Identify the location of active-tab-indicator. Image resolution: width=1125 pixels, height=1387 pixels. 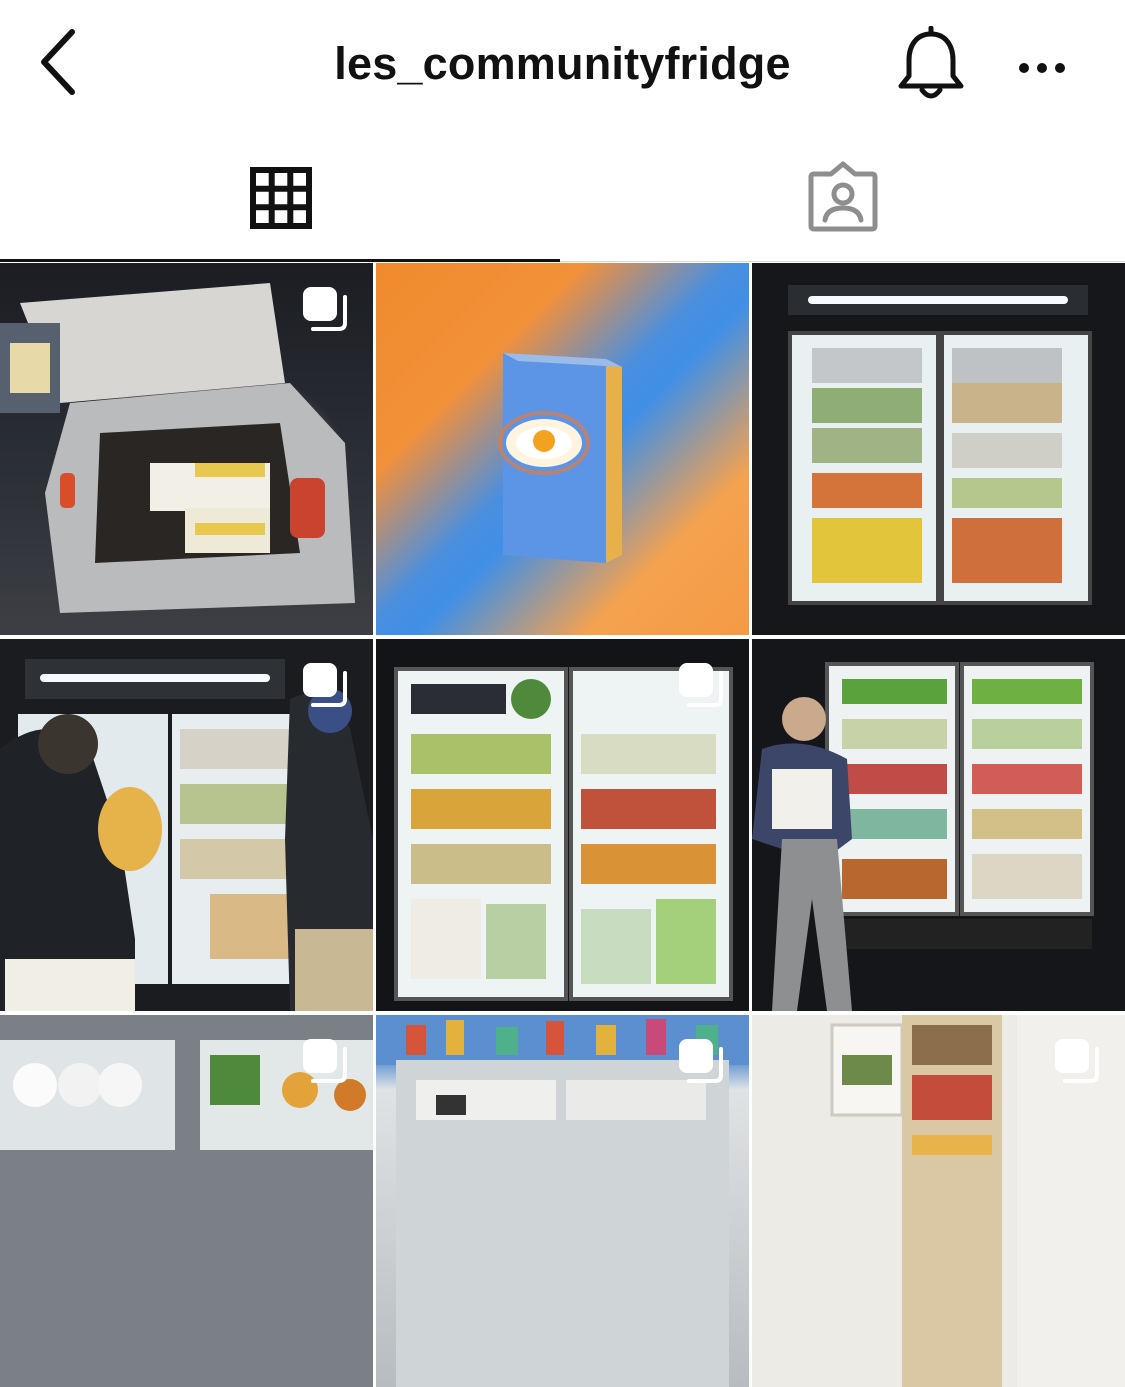
(280, 260).